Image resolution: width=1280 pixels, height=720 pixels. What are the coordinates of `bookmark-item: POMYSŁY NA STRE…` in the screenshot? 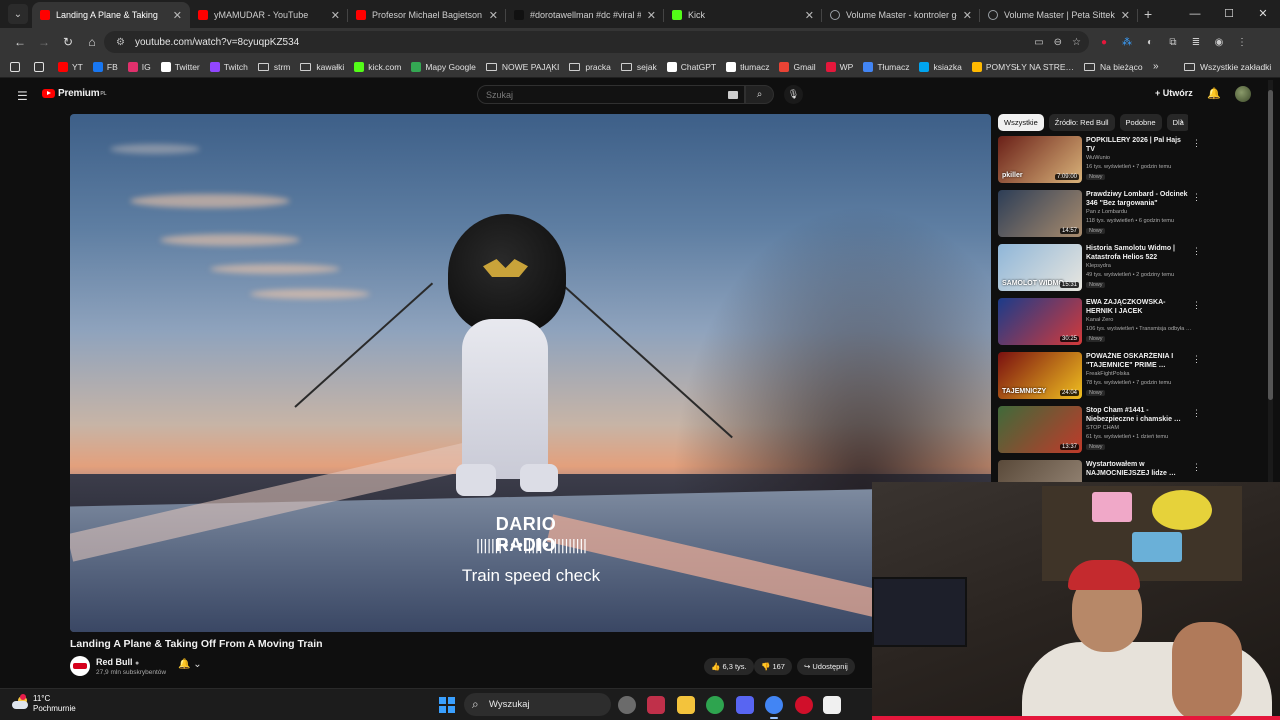 It's located at (1022, 66).